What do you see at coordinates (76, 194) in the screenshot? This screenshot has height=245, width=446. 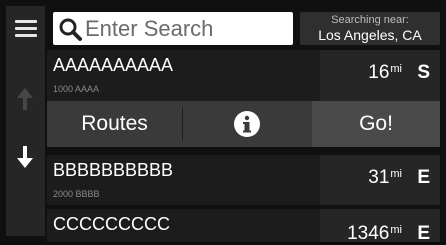 I see `result-address: 2000 BBBB` at bounding box center [76, 194].